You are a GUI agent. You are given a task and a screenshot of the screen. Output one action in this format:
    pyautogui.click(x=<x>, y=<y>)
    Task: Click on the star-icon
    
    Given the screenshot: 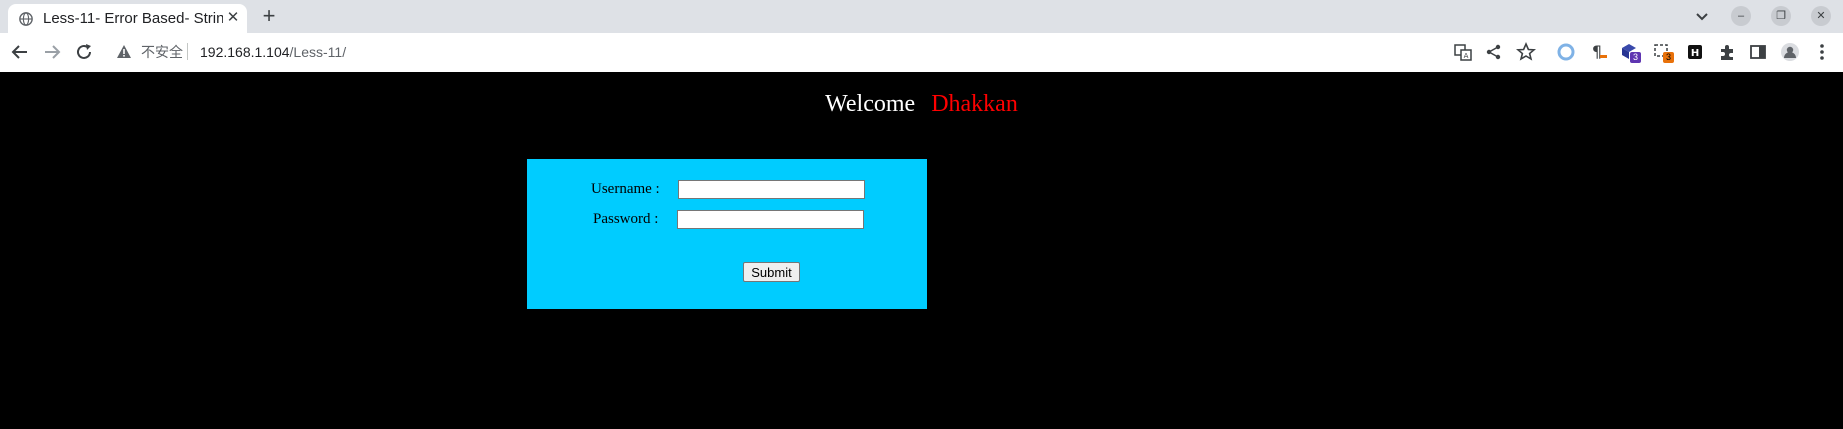 What is the action you would take?
    pyautogui.click(x=1526, y=52)
    